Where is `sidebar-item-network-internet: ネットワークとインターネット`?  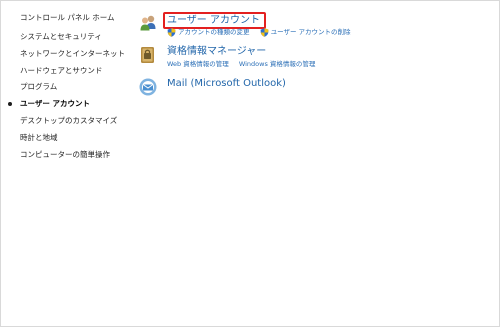 sidebar-item-network-internet: ネットワークとインターネット is located at coordinates (75, 53).